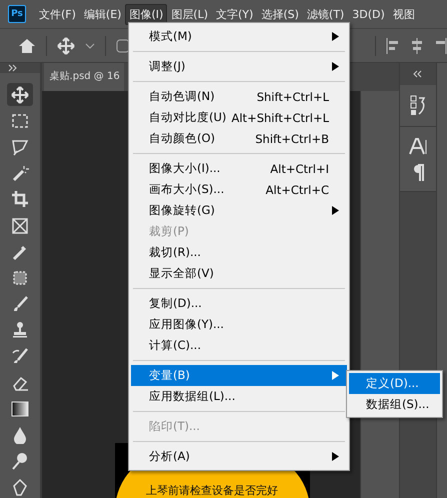  I want to click on menu-item: 自动颜色(O) Shift+Ctrl+B, so click(239, 138).